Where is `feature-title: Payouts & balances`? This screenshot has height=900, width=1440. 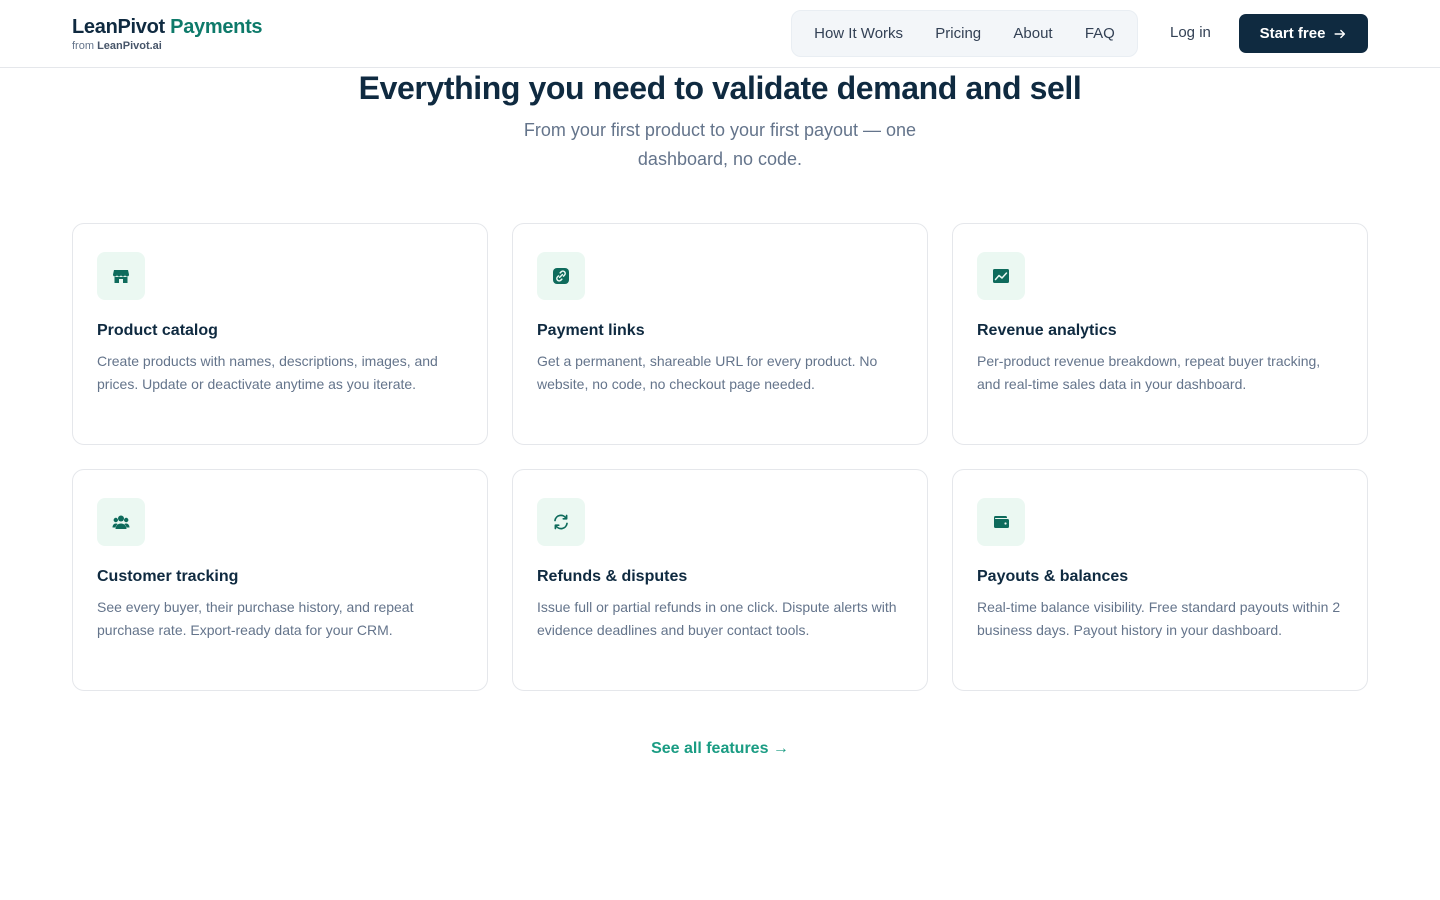
feature-title: Payouts & balances is located at coordinates (1053, 576).